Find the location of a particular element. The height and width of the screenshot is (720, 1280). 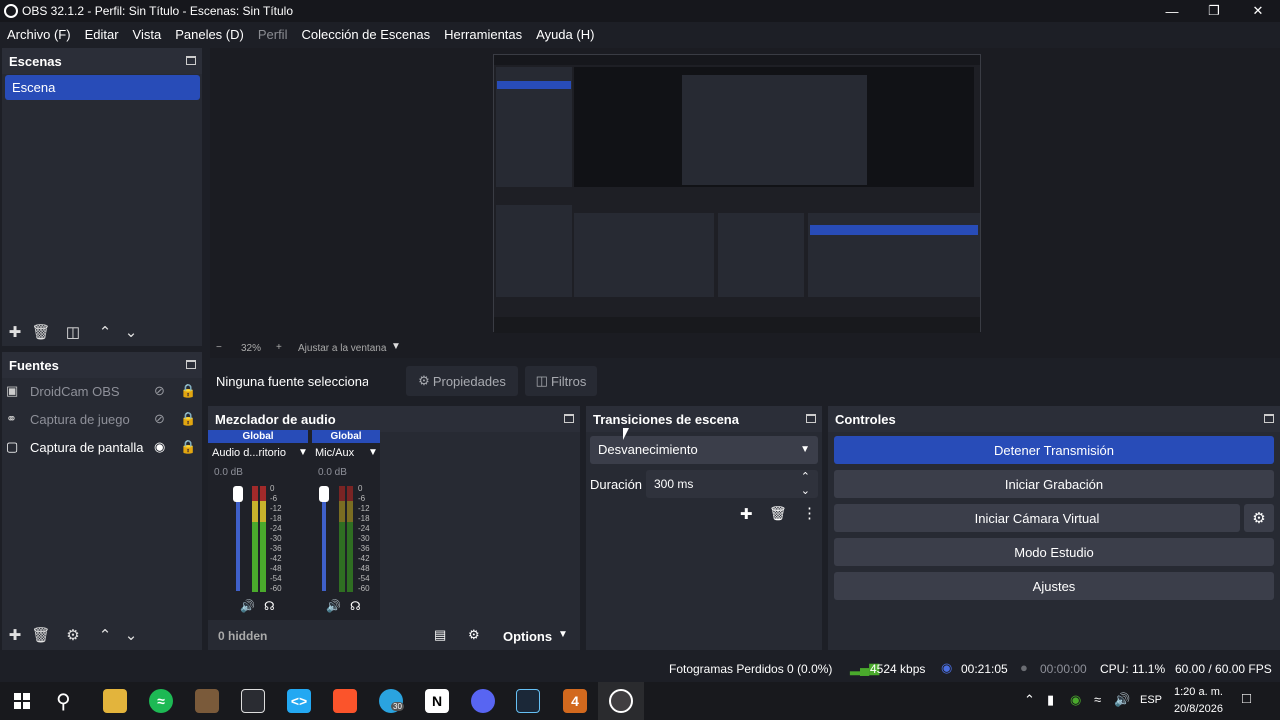

restore-button: ❐ is located at coordinates (1214, 11).